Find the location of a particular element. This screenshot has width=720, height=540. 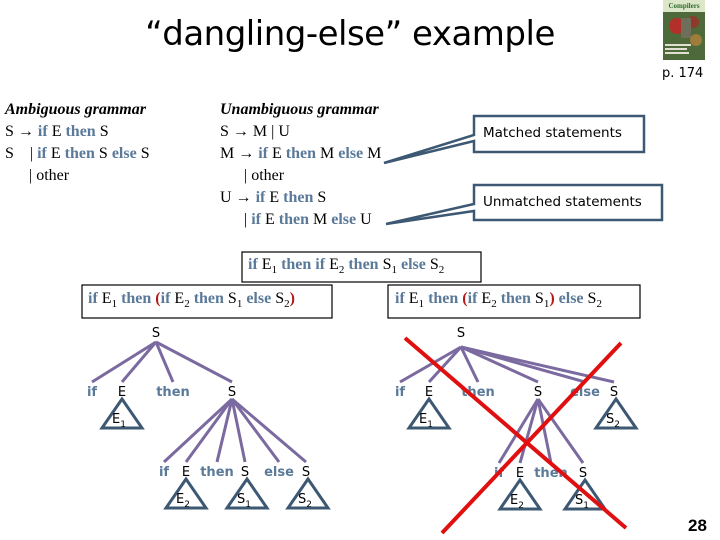

right-inner-keyword-node-if: if is located at coordinates (499, 473).